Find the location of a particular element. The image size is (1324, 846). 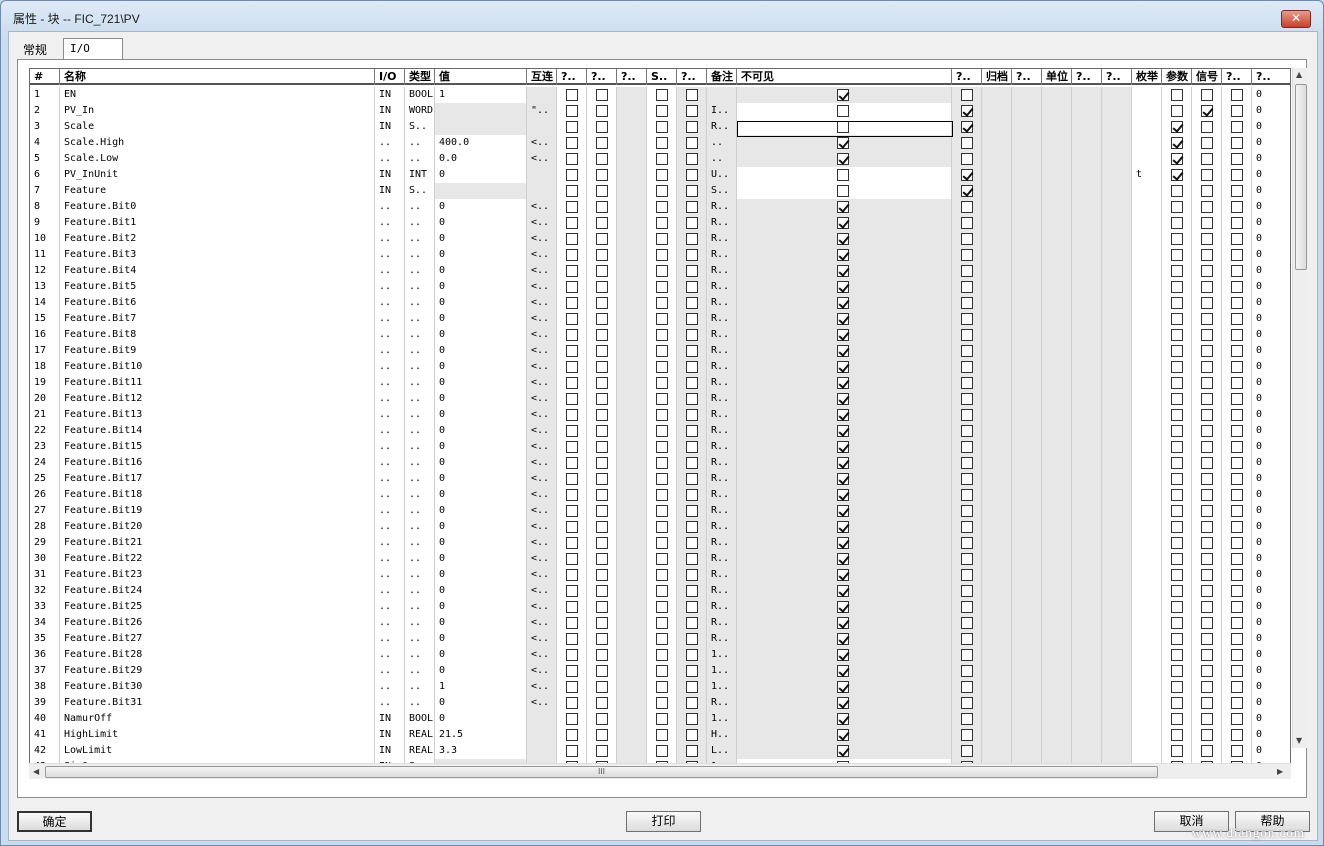

value-cell: 3.3 is located at coordinates (481, 751).